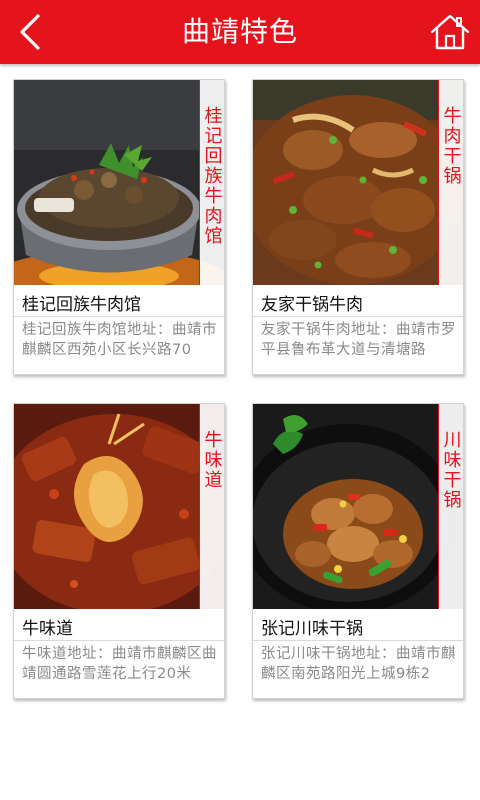 The height and width of the screenshot is (800, 480). I want to click on food-photo: 川味干锅, so click(358, 506).